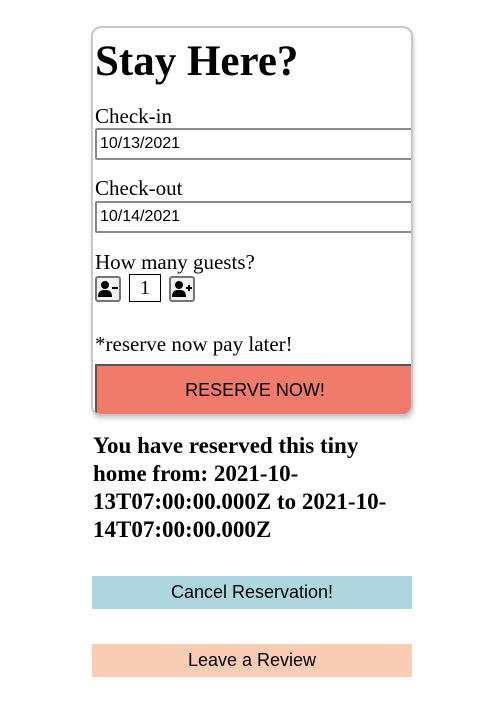 The width and height of the screenshot is (486, 728). What do you see at coordinates (252, 592) in the screenshot?
I see `cancel-reservation-button: Cancel Reservation!` at bounding box center [252, 592].